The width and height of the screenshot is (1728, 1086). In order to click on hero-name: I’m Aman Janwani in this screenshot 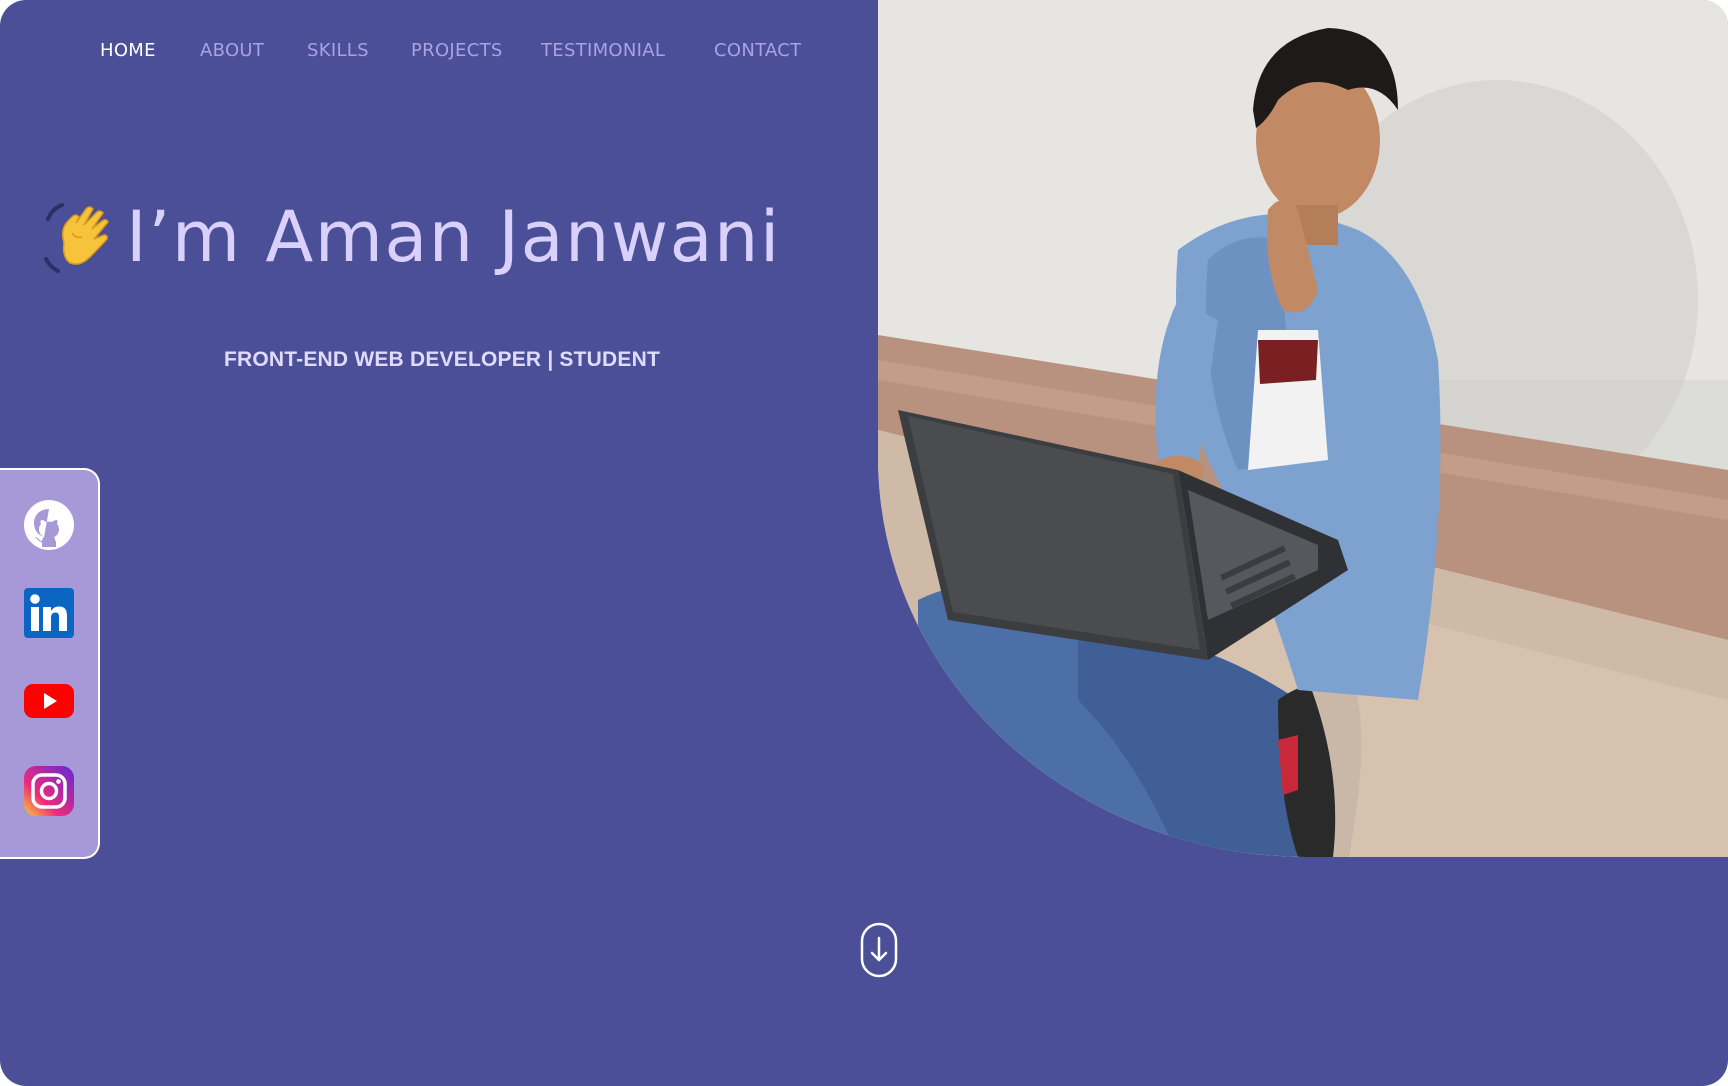, I will do `click(453, 237)`.